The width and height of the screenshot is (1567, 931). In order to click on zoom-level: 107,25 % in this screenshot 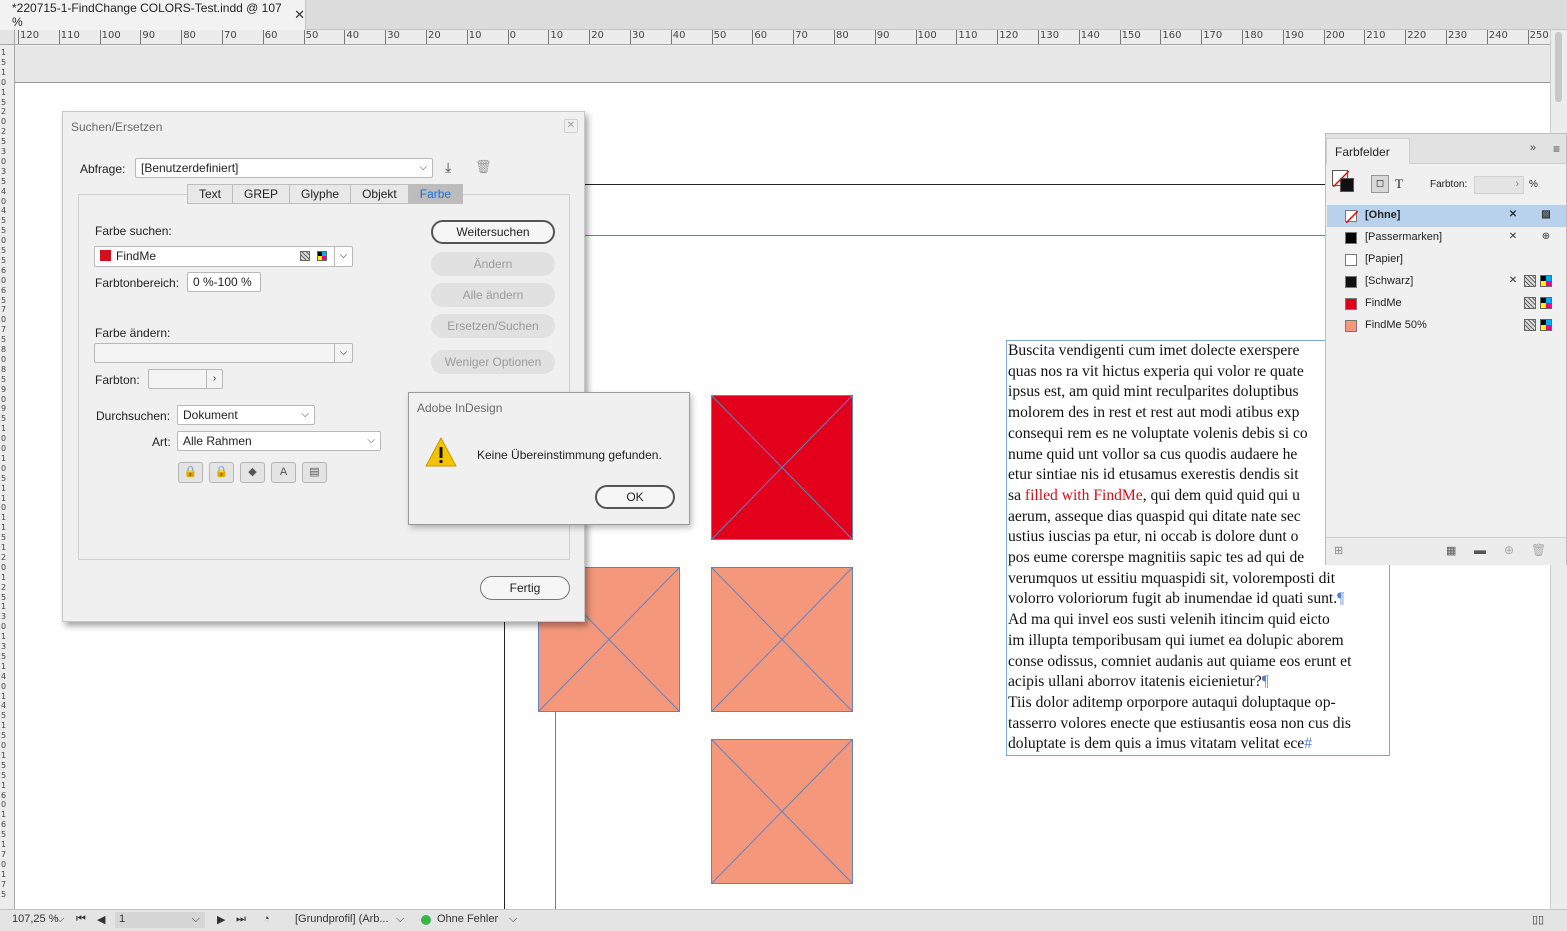, I will do `click(35, 919)`.